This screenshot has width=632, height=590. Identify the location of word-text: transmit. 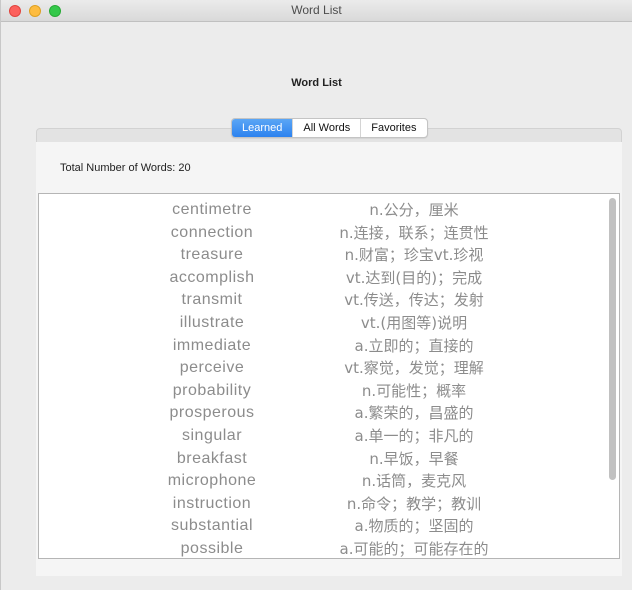
(212, 300).